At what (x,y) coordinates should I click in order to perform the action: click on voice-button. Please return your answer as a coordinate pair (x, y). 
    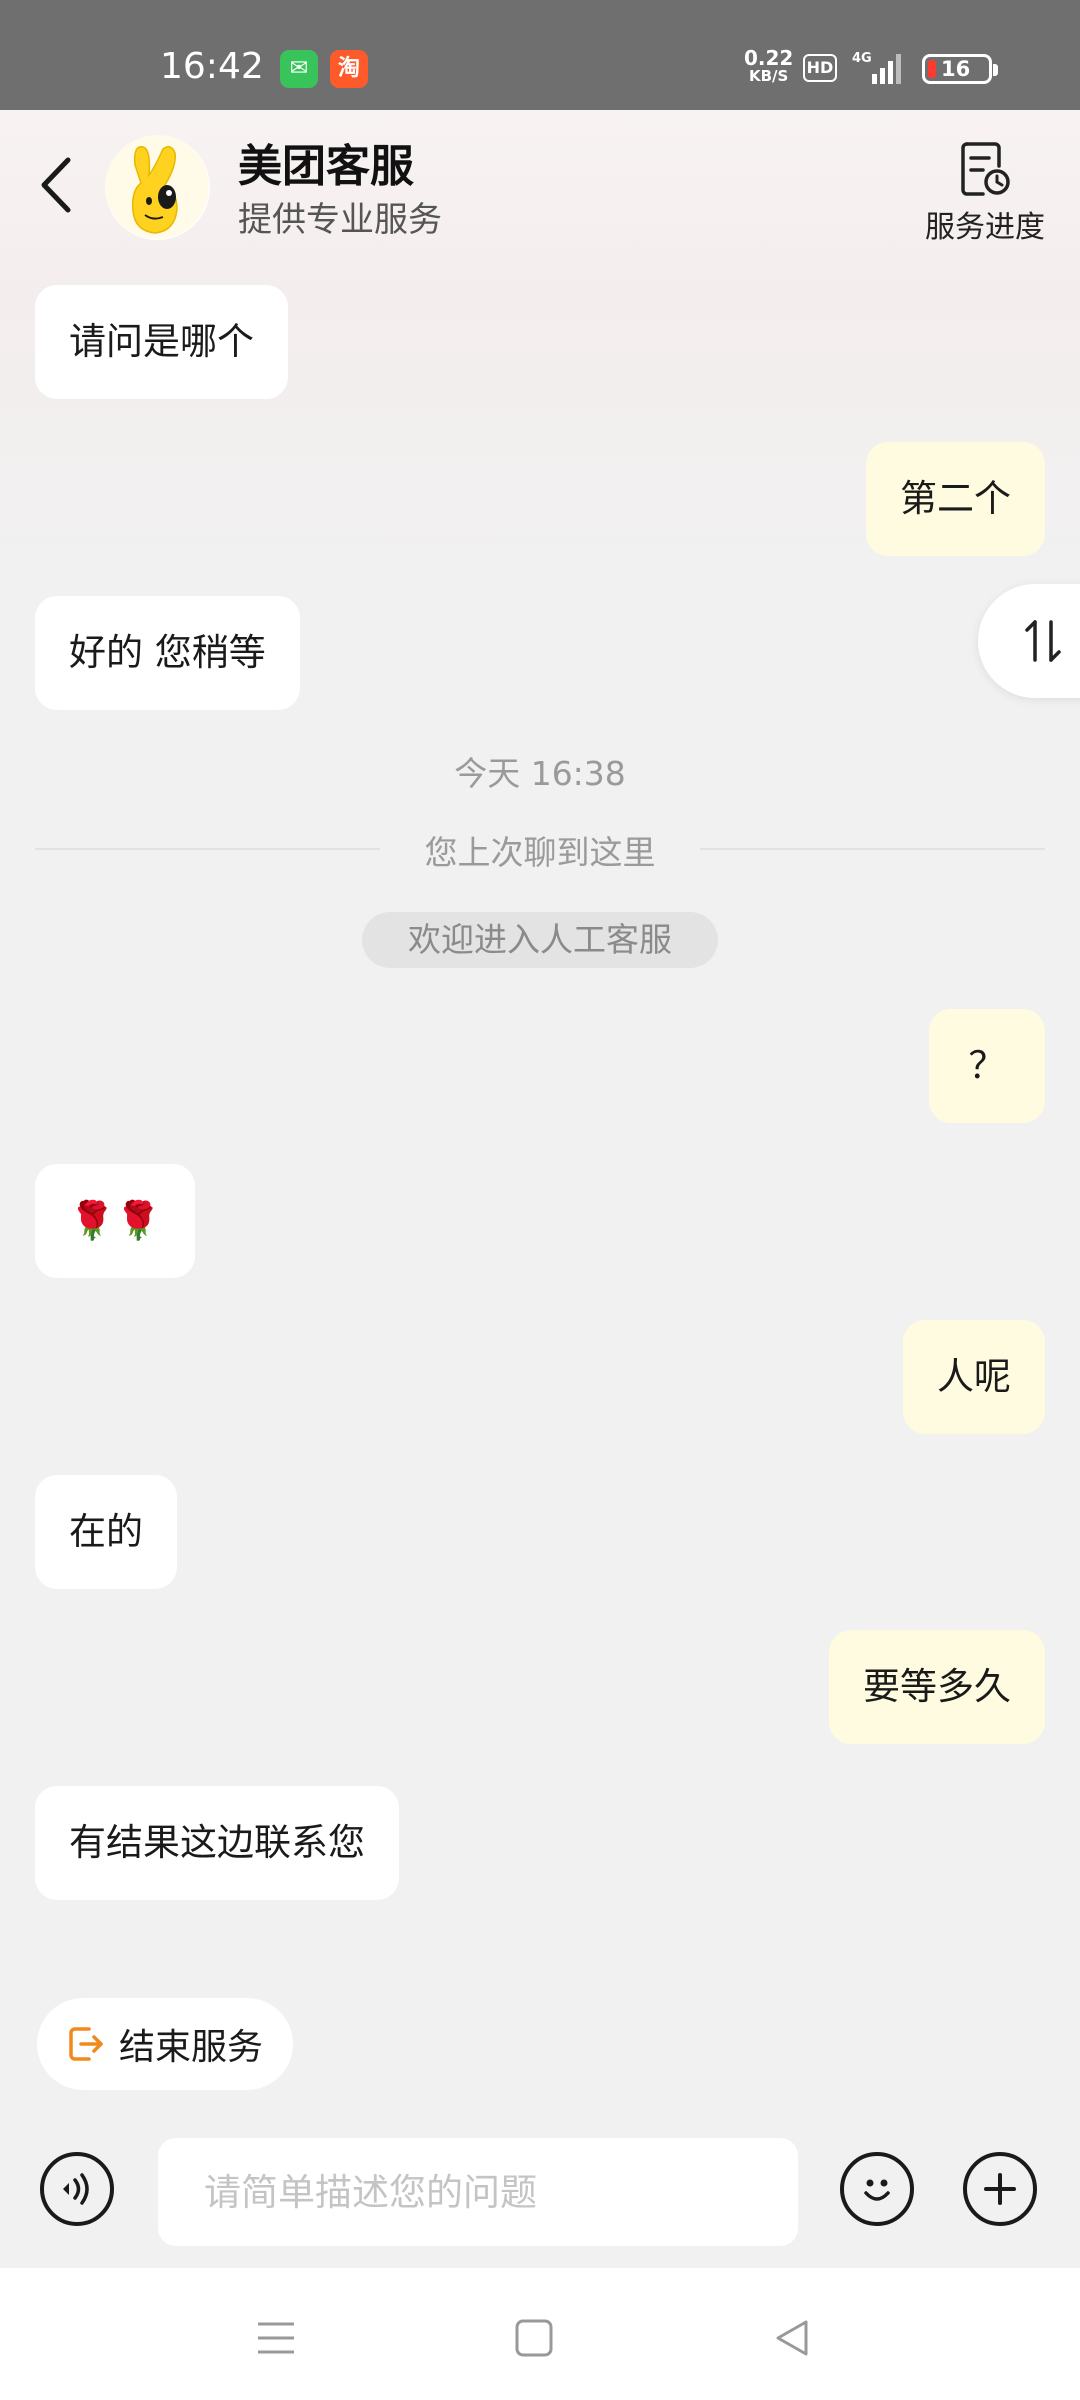
    Looking at the image, I should click on (77, 2189).